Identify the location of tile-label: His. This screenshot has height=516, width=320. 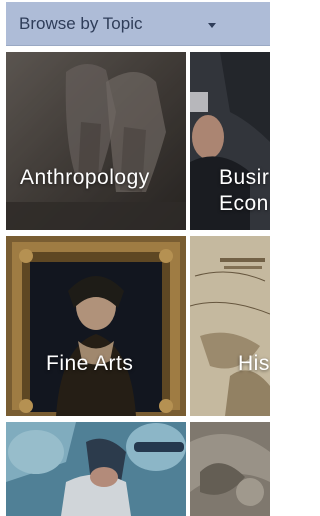
(254, 363).